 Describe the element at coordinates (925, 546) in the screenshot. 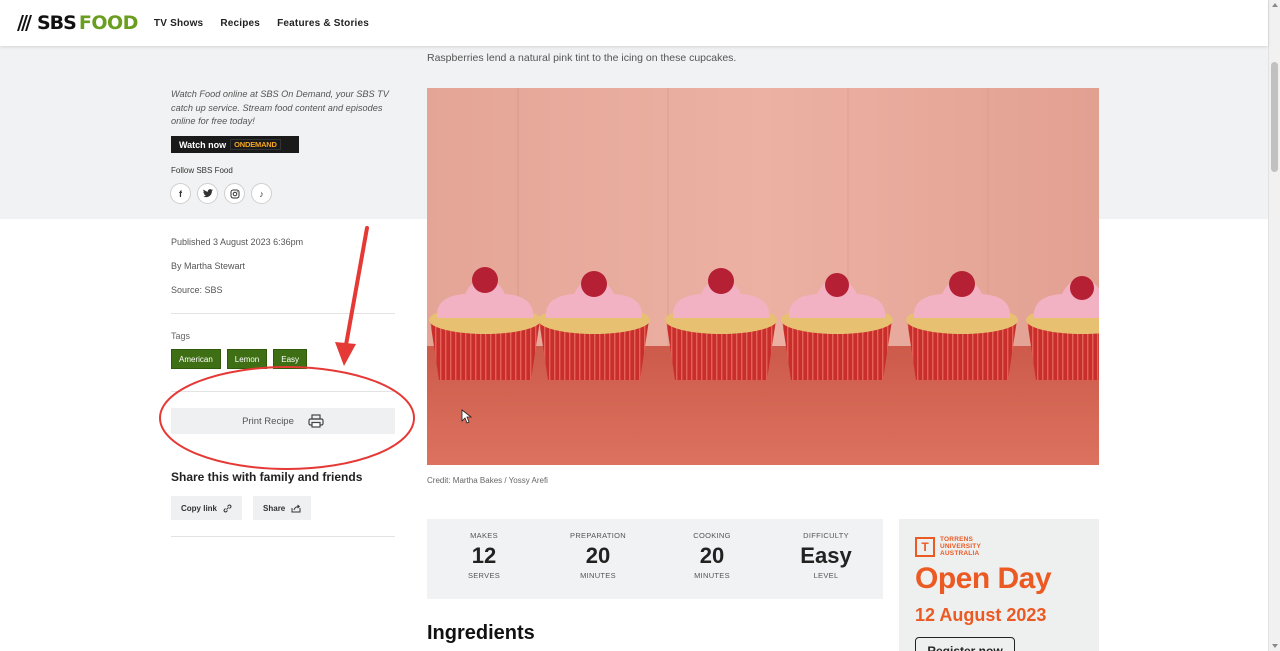

I see `torrens-mark-icon: T` at that location.